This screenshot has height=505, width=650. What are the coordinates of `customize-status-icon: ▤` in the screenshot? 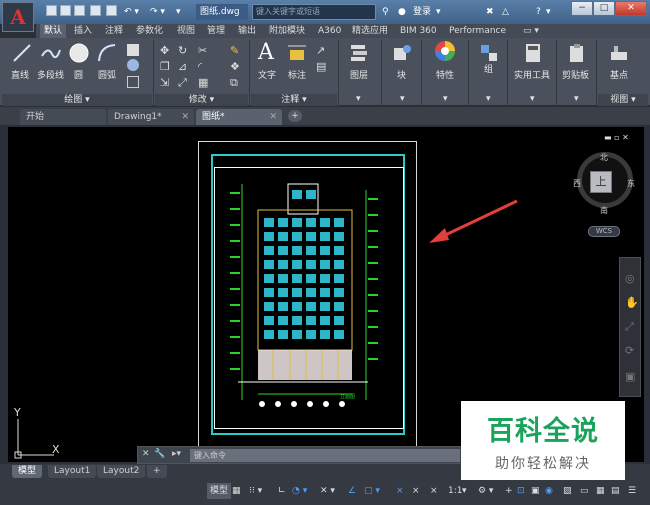 It's located at (615, 491).